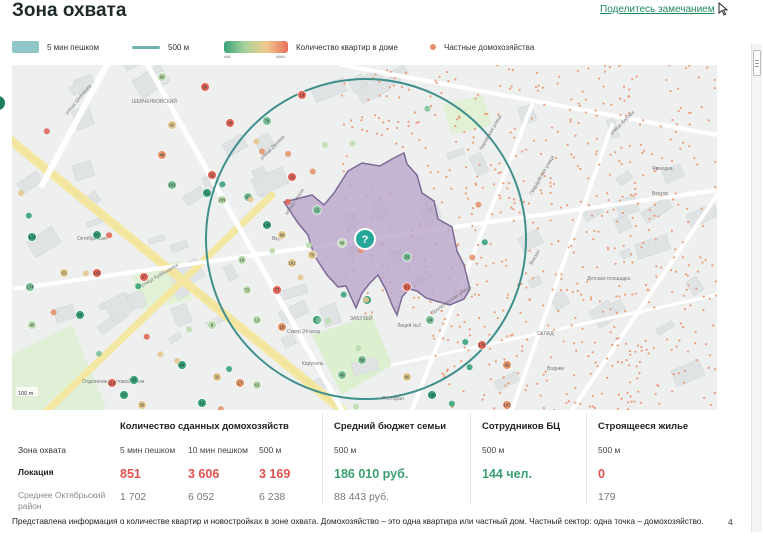  What do you see at coordinates (362, 360) in the screenshot?
I see `building-count-label: 58` at bounding box center [362, 360].